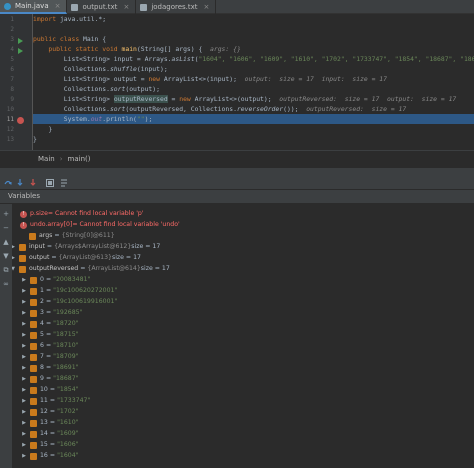 This screenshot has width=474, height=468. Describe the element at coordinates (50, 456) in the screenshot. I see `list-item: ▶ 16 = "1604"` at that location.